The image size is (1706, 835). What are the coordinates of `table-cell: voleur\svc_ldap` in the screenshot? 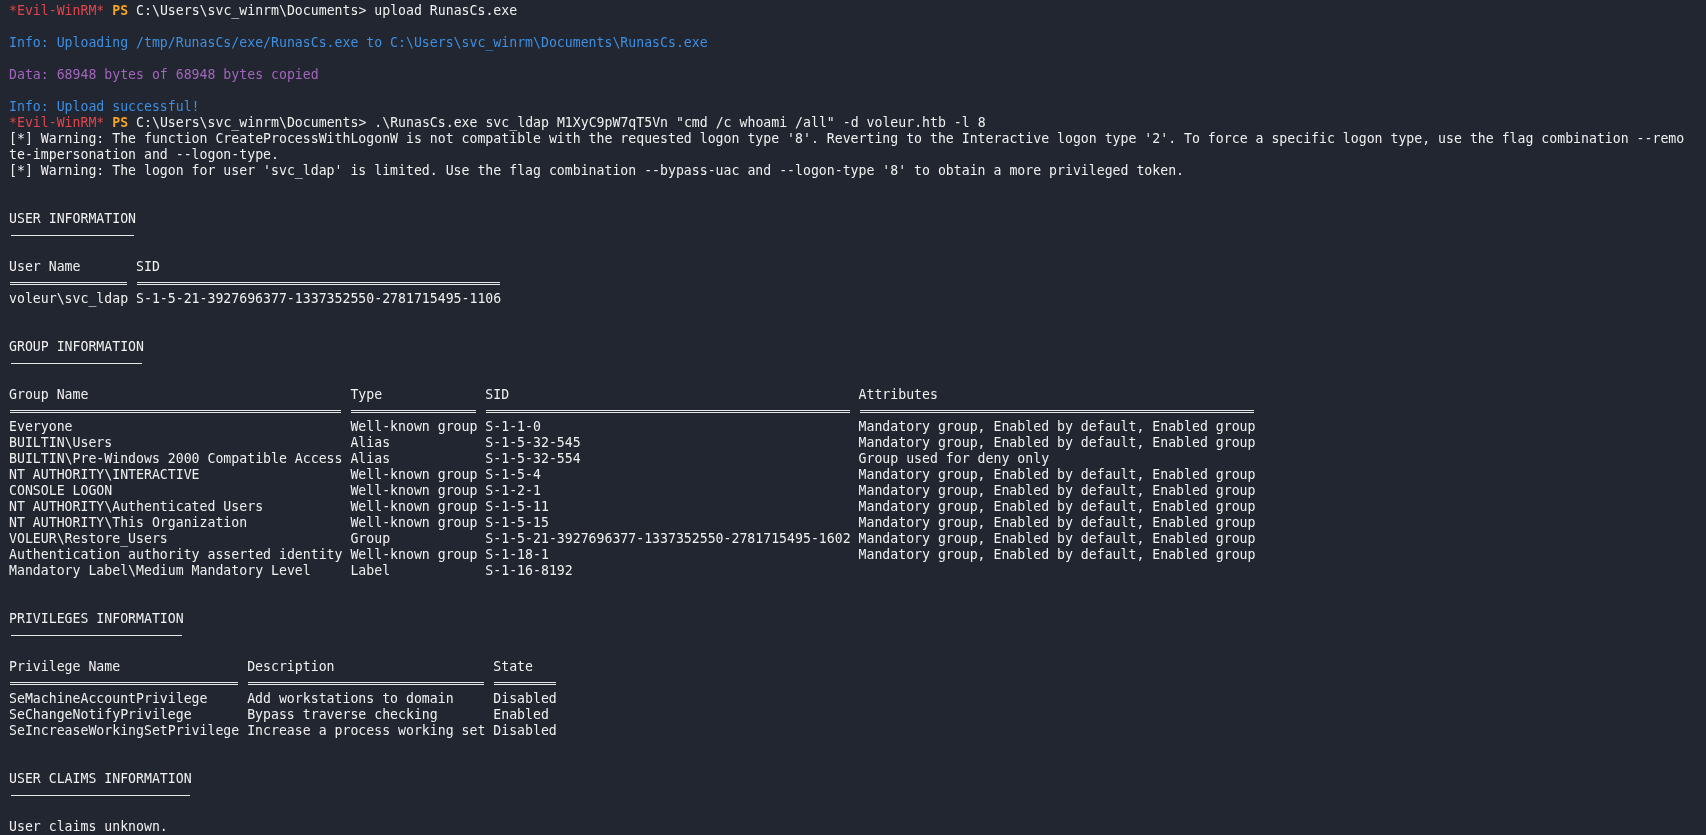 It's located at (69, 299).